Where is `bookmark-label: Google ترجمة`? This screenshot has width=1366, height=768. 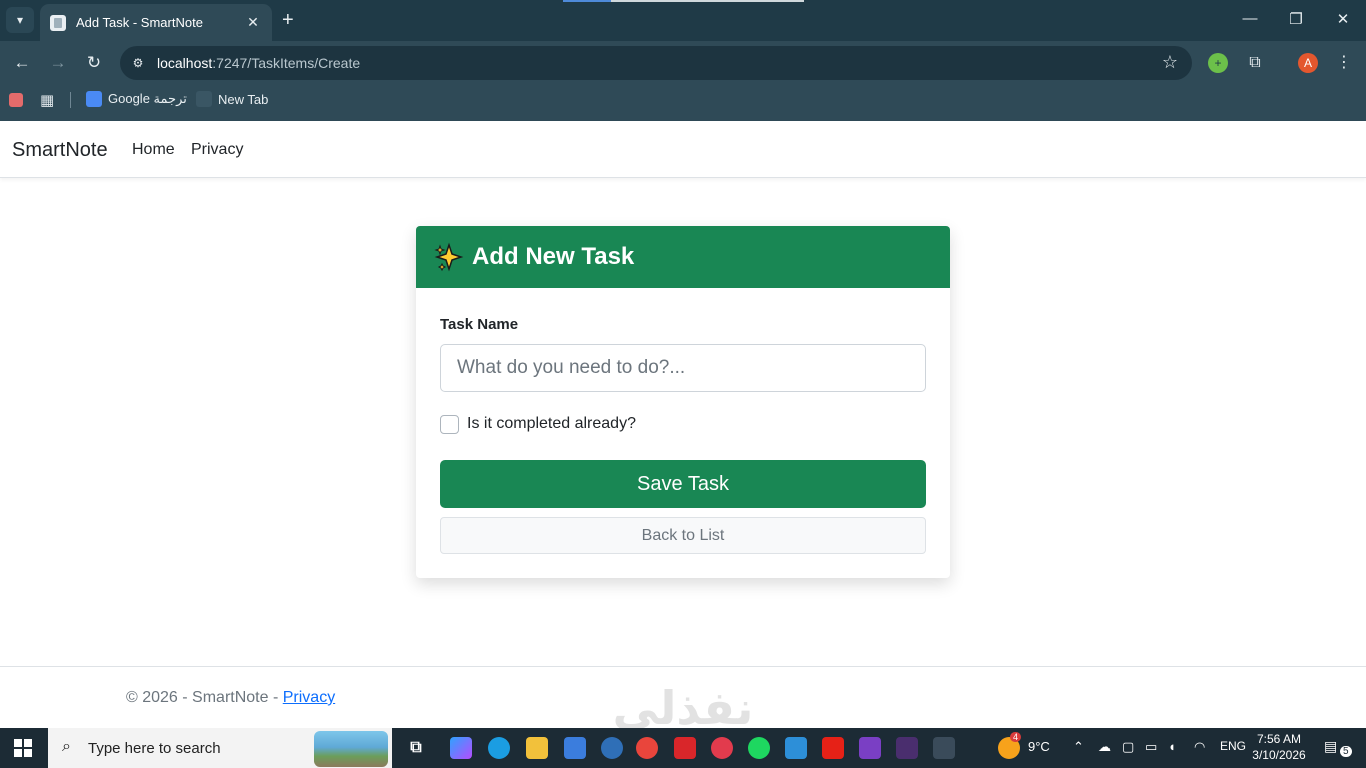
bookmark-label: Google ترجمة is located at coordinates (147, 98).